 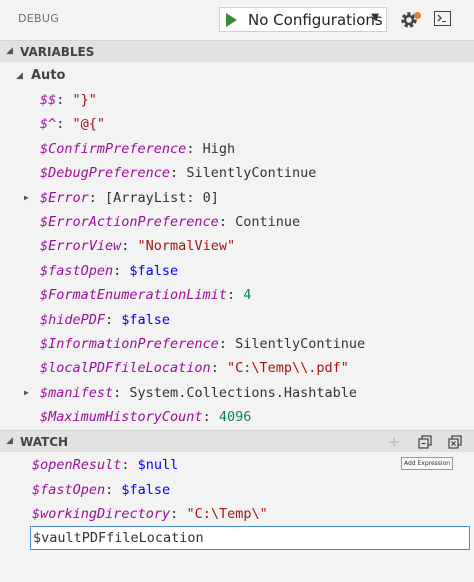 What do you see at coordinates (121, 417) in the screenshot?
I see `variable-name: $MaximumHistoryCount` at bounding box center [121, 417].